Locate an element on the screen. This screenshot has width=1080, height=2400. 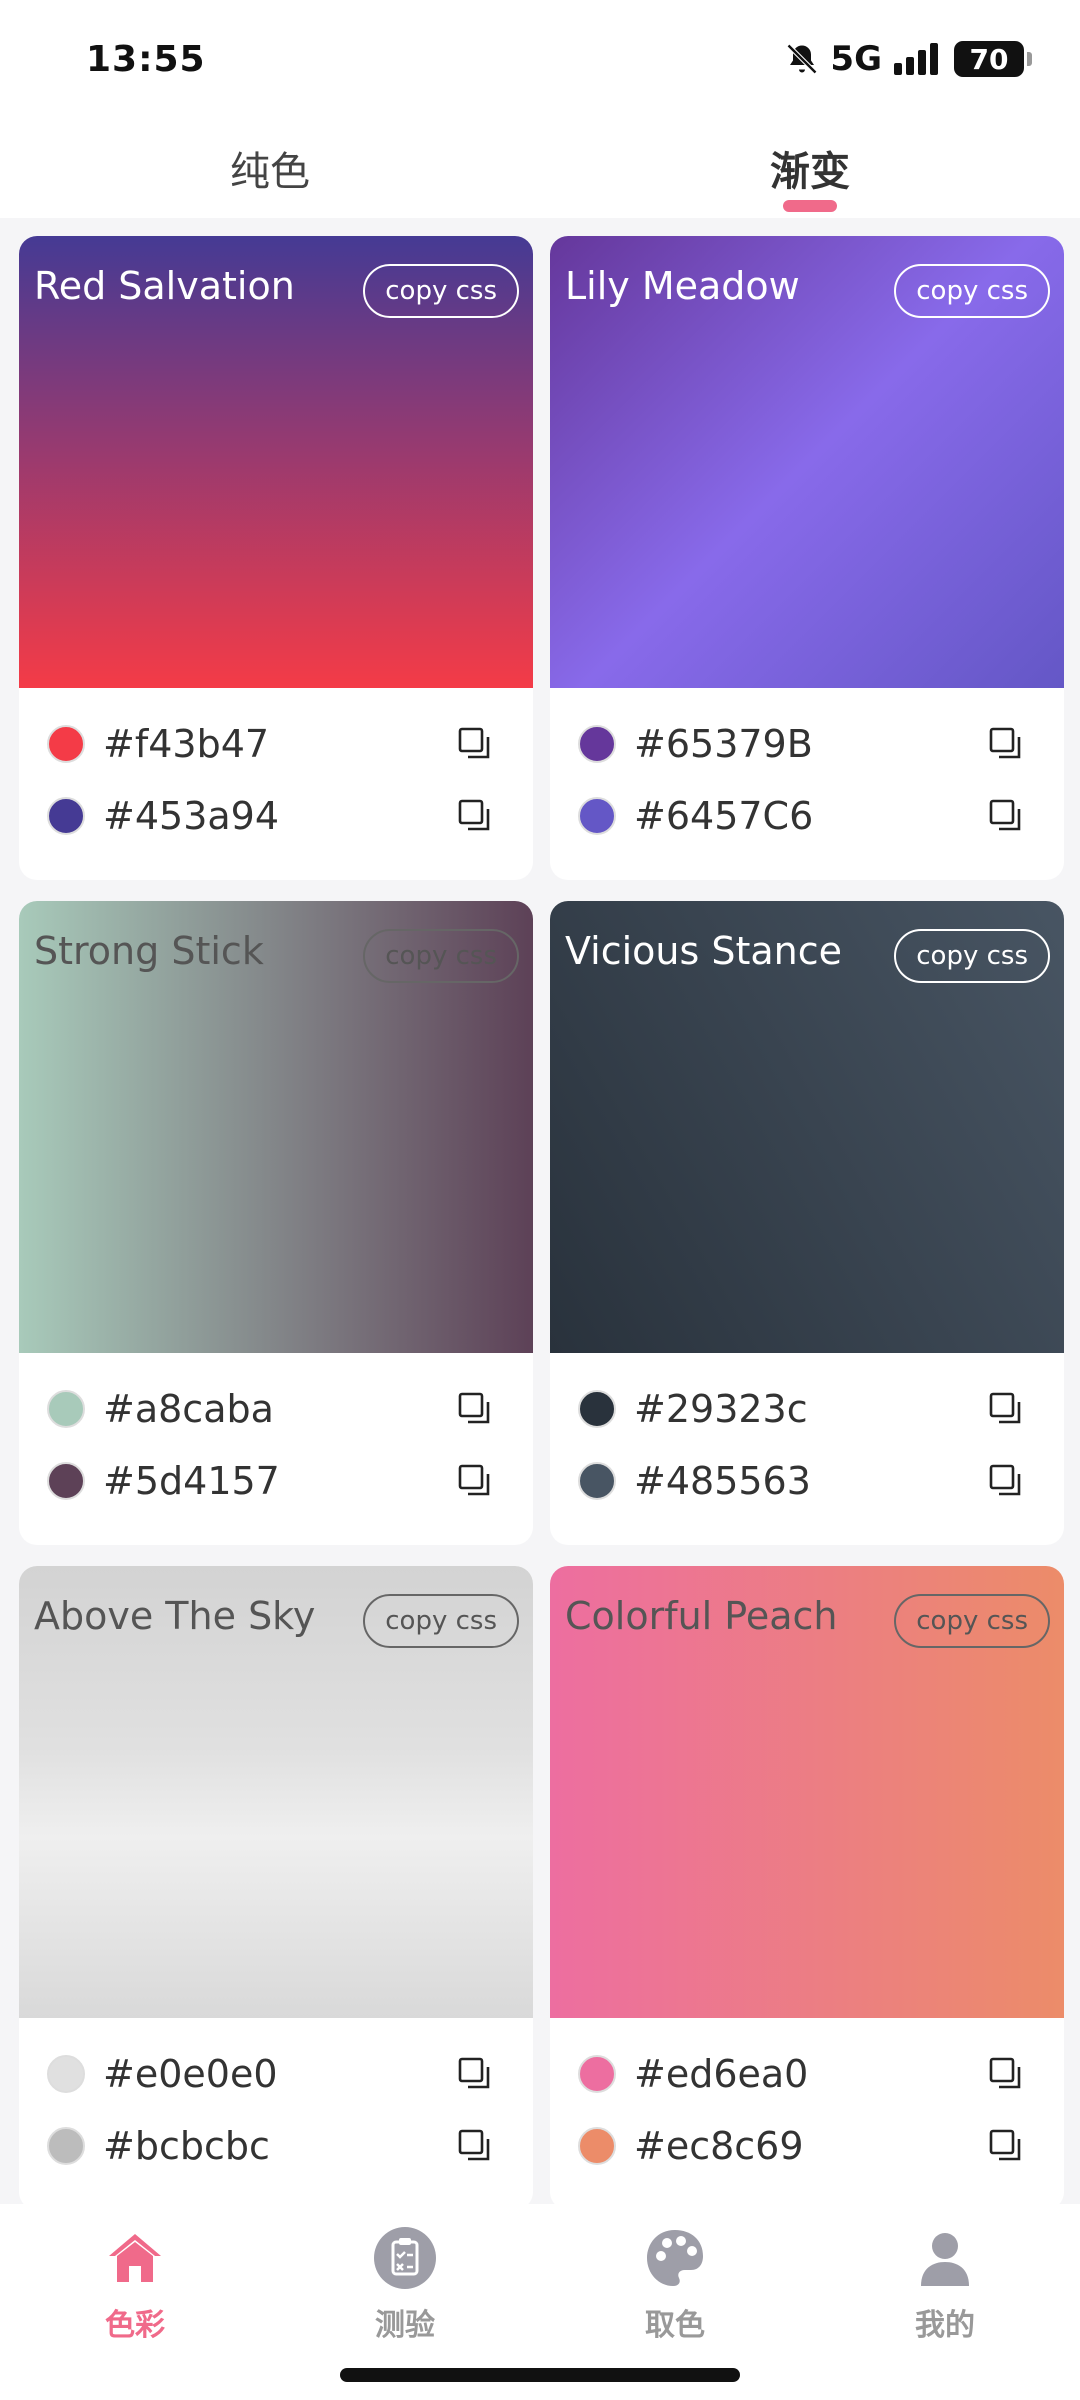
gradient-card: Above The Sky copy css #e0e0e0 #bcbcbc is located at coordinates (276, 1886).